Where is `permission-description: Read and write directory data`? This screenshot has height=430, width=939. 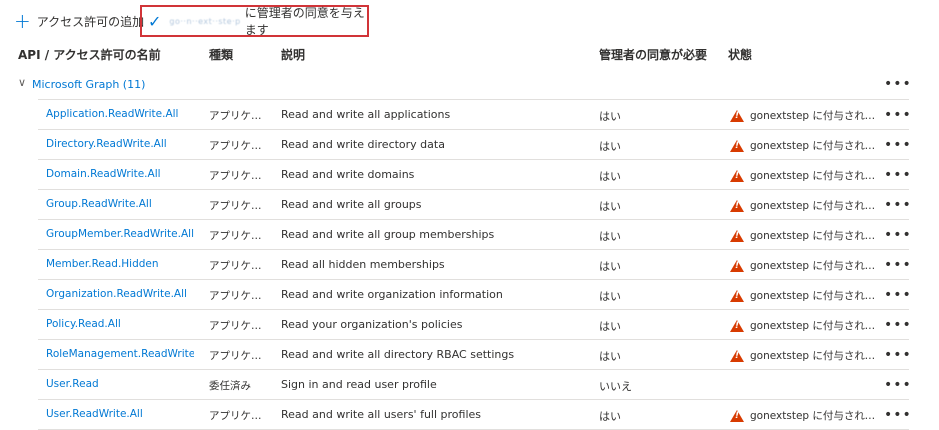
permission-description: Read and write directory data is located at coordinates (363, 144).